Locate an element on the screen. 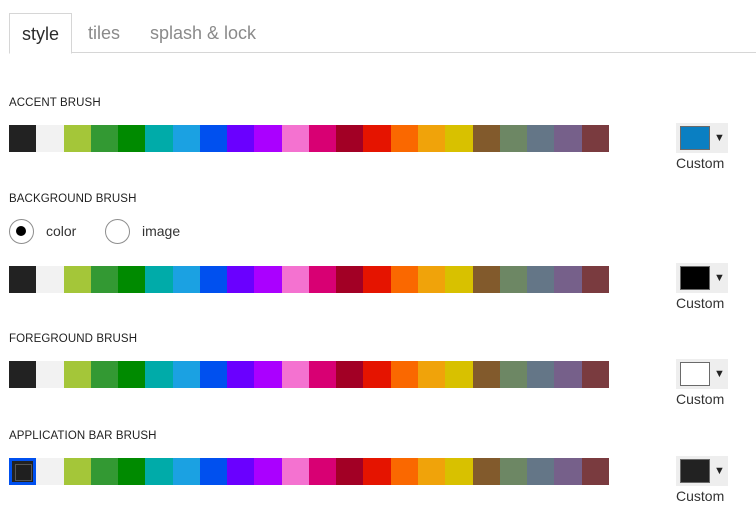  radio-image: image is located at coordinates (142, 231).